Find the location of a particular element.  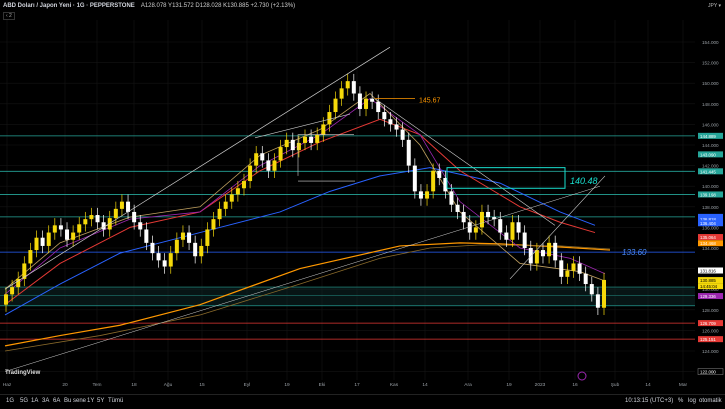

collapse-indicators-button: ‹ 2 is located at coordinates (9, 16).